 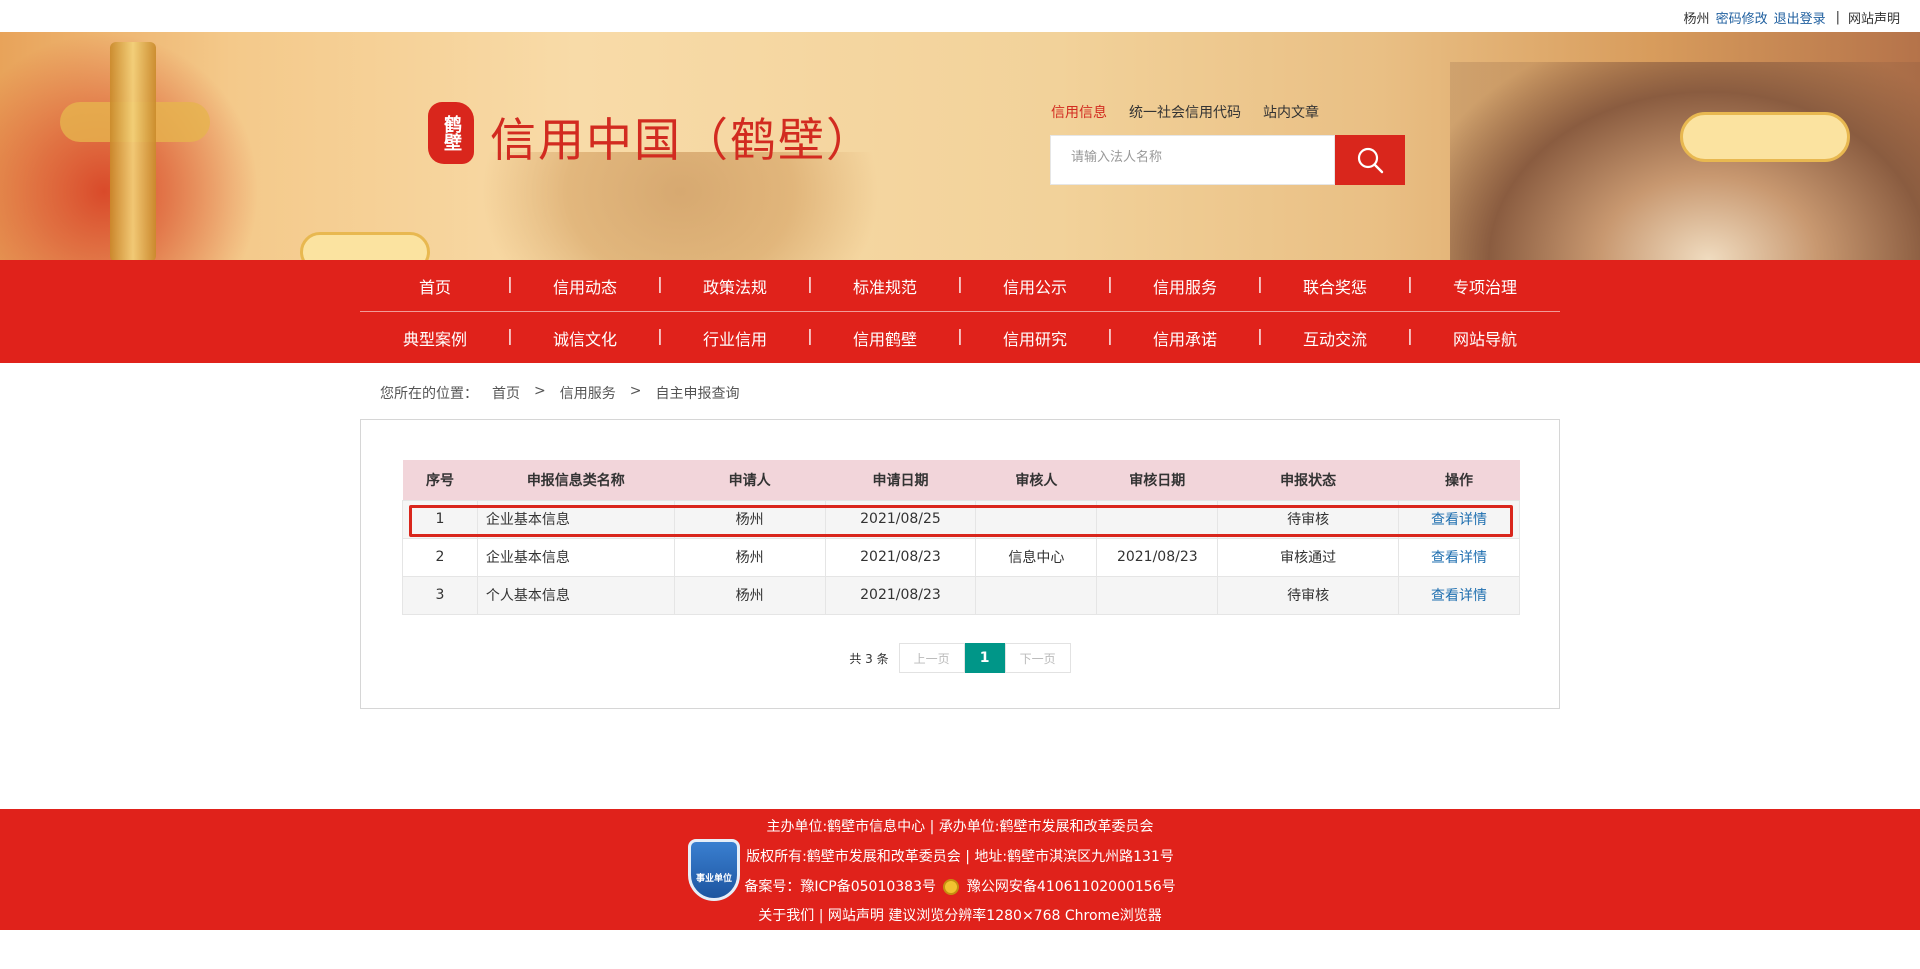 I want to click on breadcrumb-credit-service: 信用服务, so click(x=588, y=393).